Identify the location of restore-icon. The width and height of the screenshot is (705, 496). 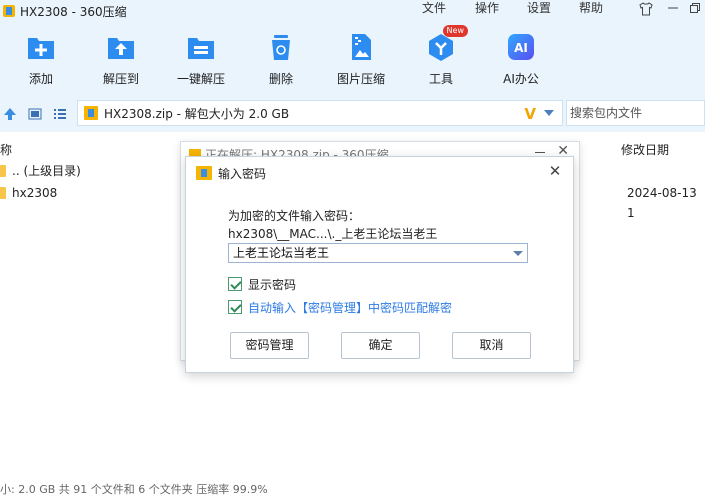
(695, 10).